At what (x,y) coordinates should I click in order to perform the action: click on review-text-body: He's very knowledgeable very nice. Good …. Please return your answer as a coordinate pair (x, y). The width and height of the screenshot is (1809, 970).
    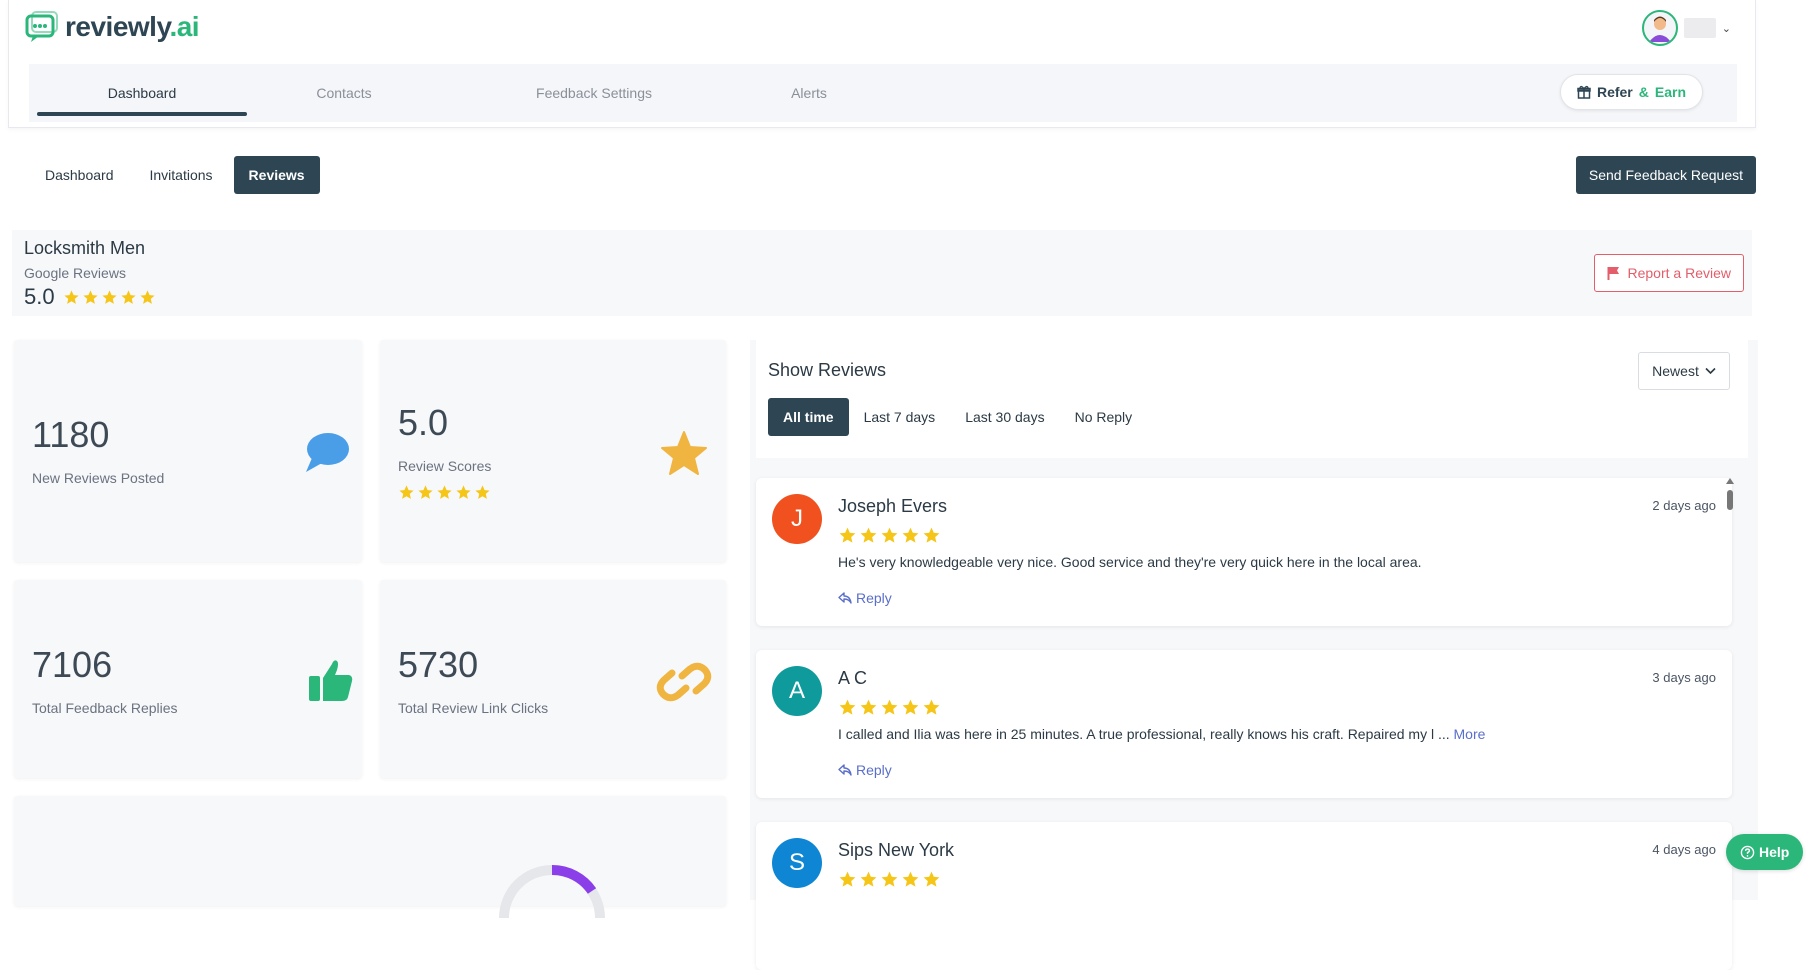
    Looking at the image, I should click on (1130, 562).